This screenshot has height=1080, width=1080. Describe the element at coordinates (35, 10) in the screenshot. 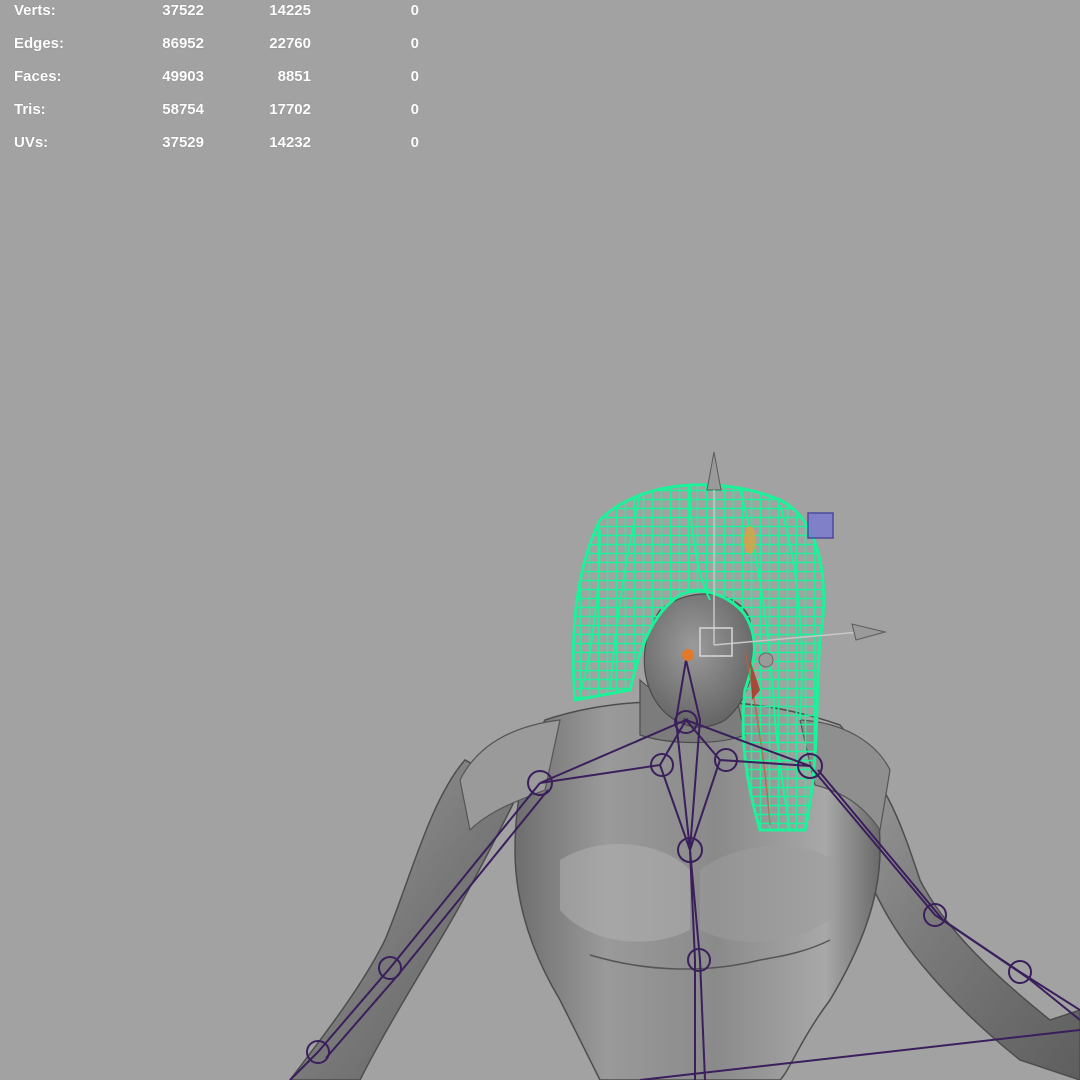

I see `hud-label: Verts:` at that location.